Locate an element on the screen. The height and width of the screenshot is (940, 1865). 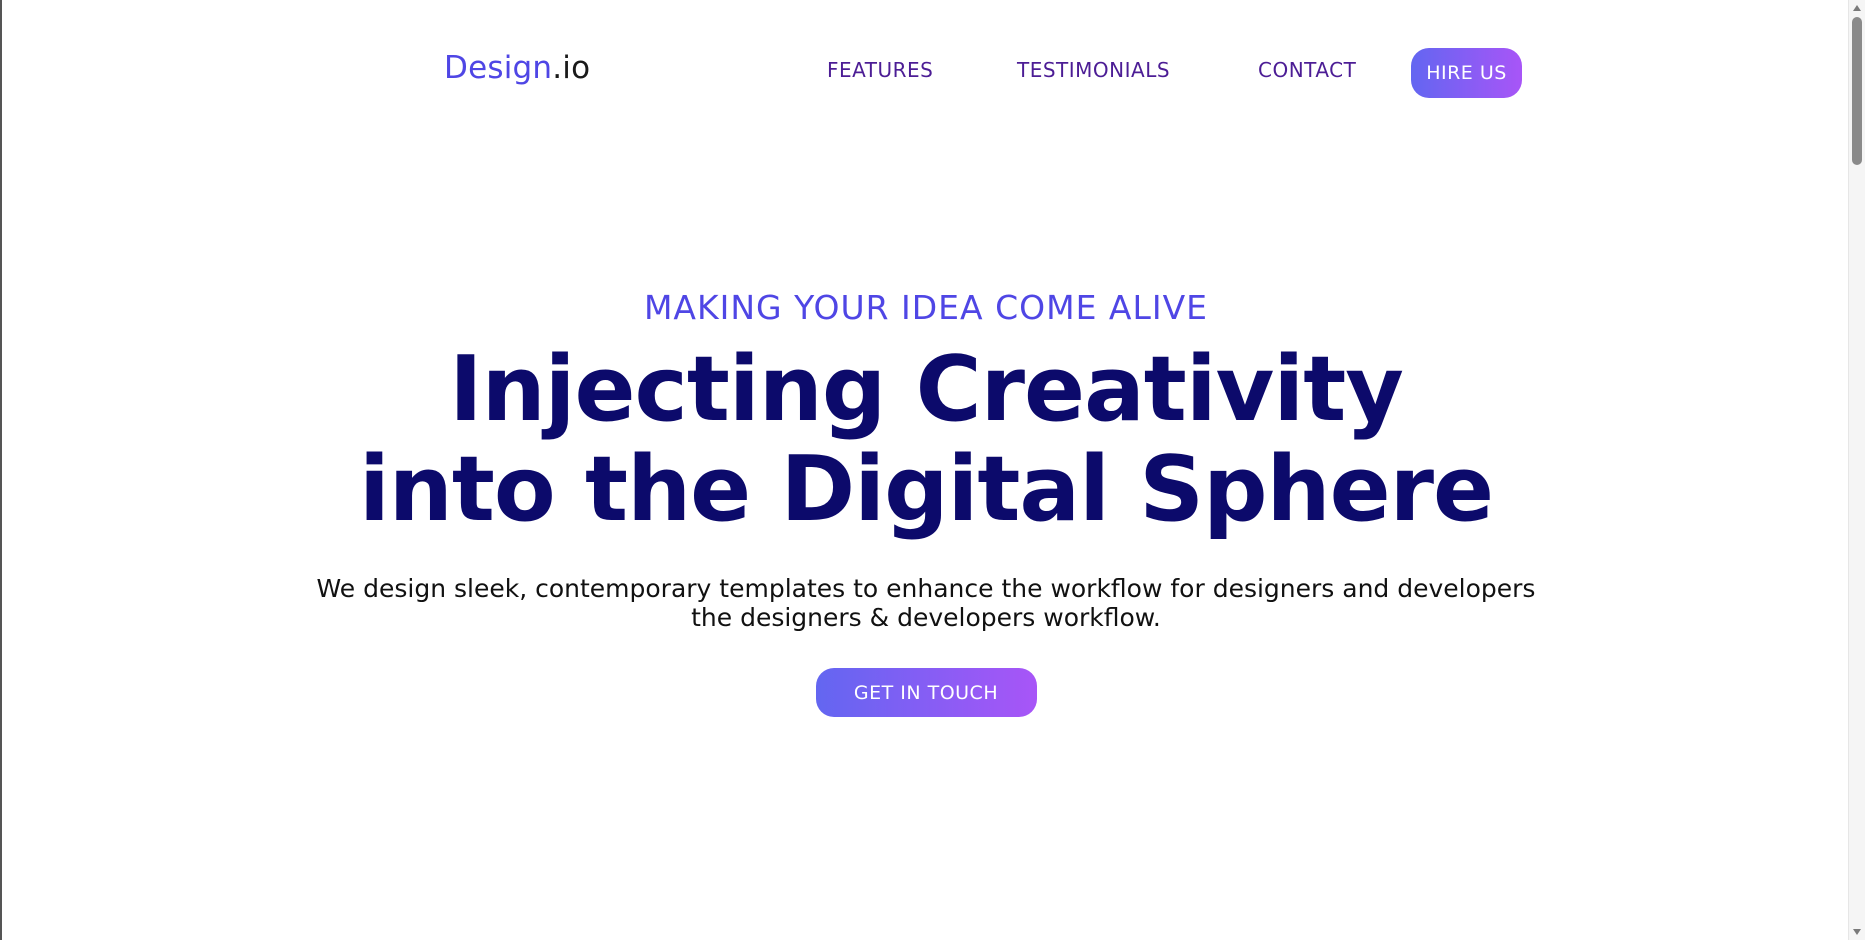
scrollbar-thumb is located at coordinates (1857, 91).